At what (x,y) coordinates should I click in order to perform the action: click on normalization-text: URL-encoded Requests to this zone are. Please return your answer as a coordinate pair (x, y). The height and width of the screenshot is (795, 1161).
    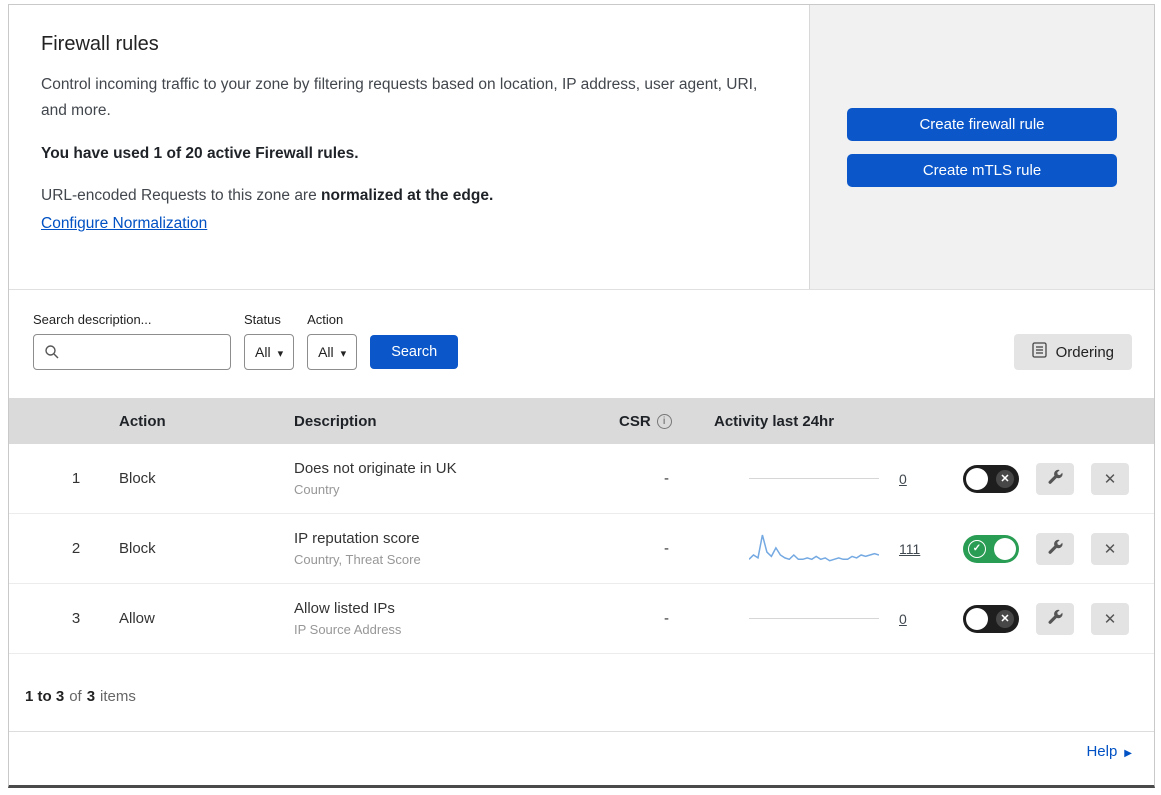
    Looking at the image, I should click on (179, 196).